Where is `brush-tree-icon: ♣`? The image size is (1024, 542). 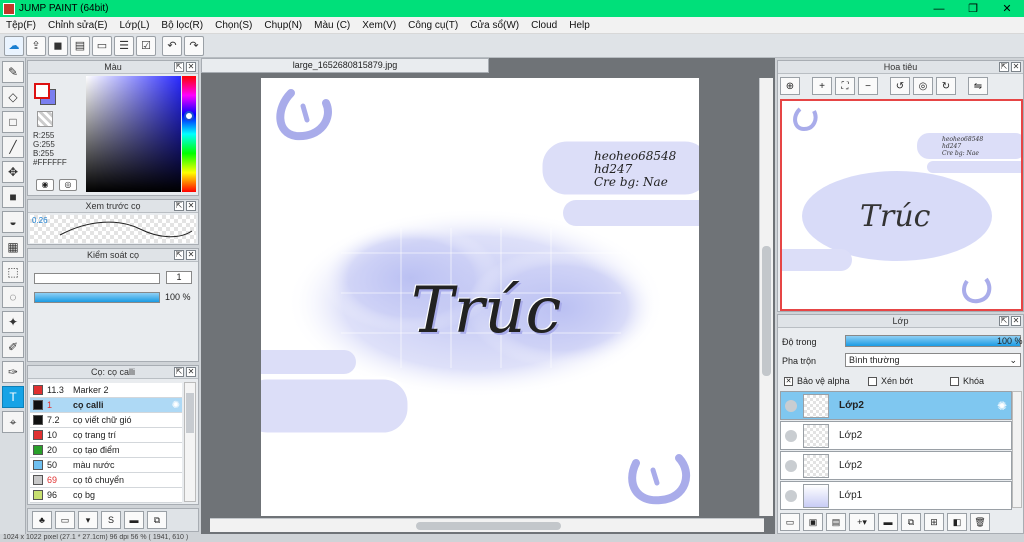 brush-tree-icon: ♣ is located at coordinates (42, 520).